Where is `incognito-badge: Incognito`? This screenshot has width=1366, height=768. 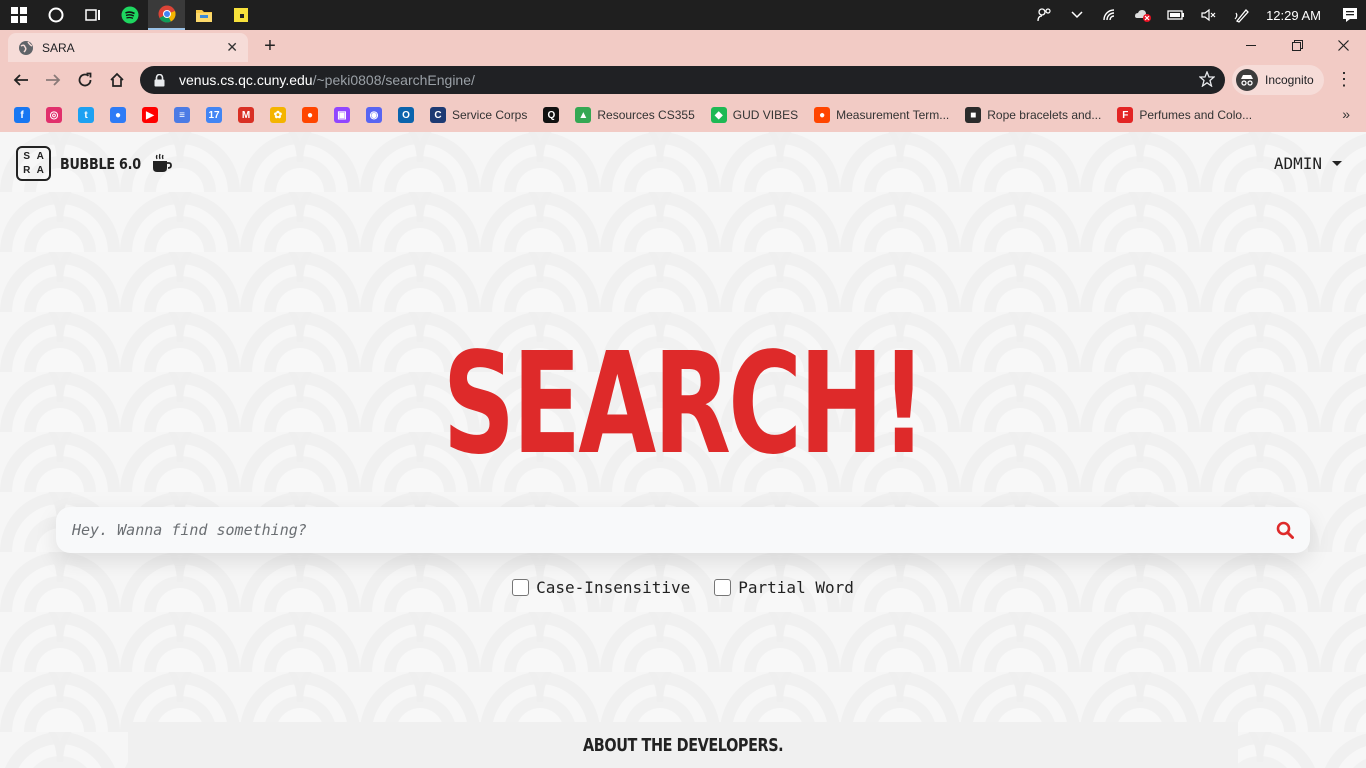 incognito-badge: Incognito is located at coordinates (1278, 80).